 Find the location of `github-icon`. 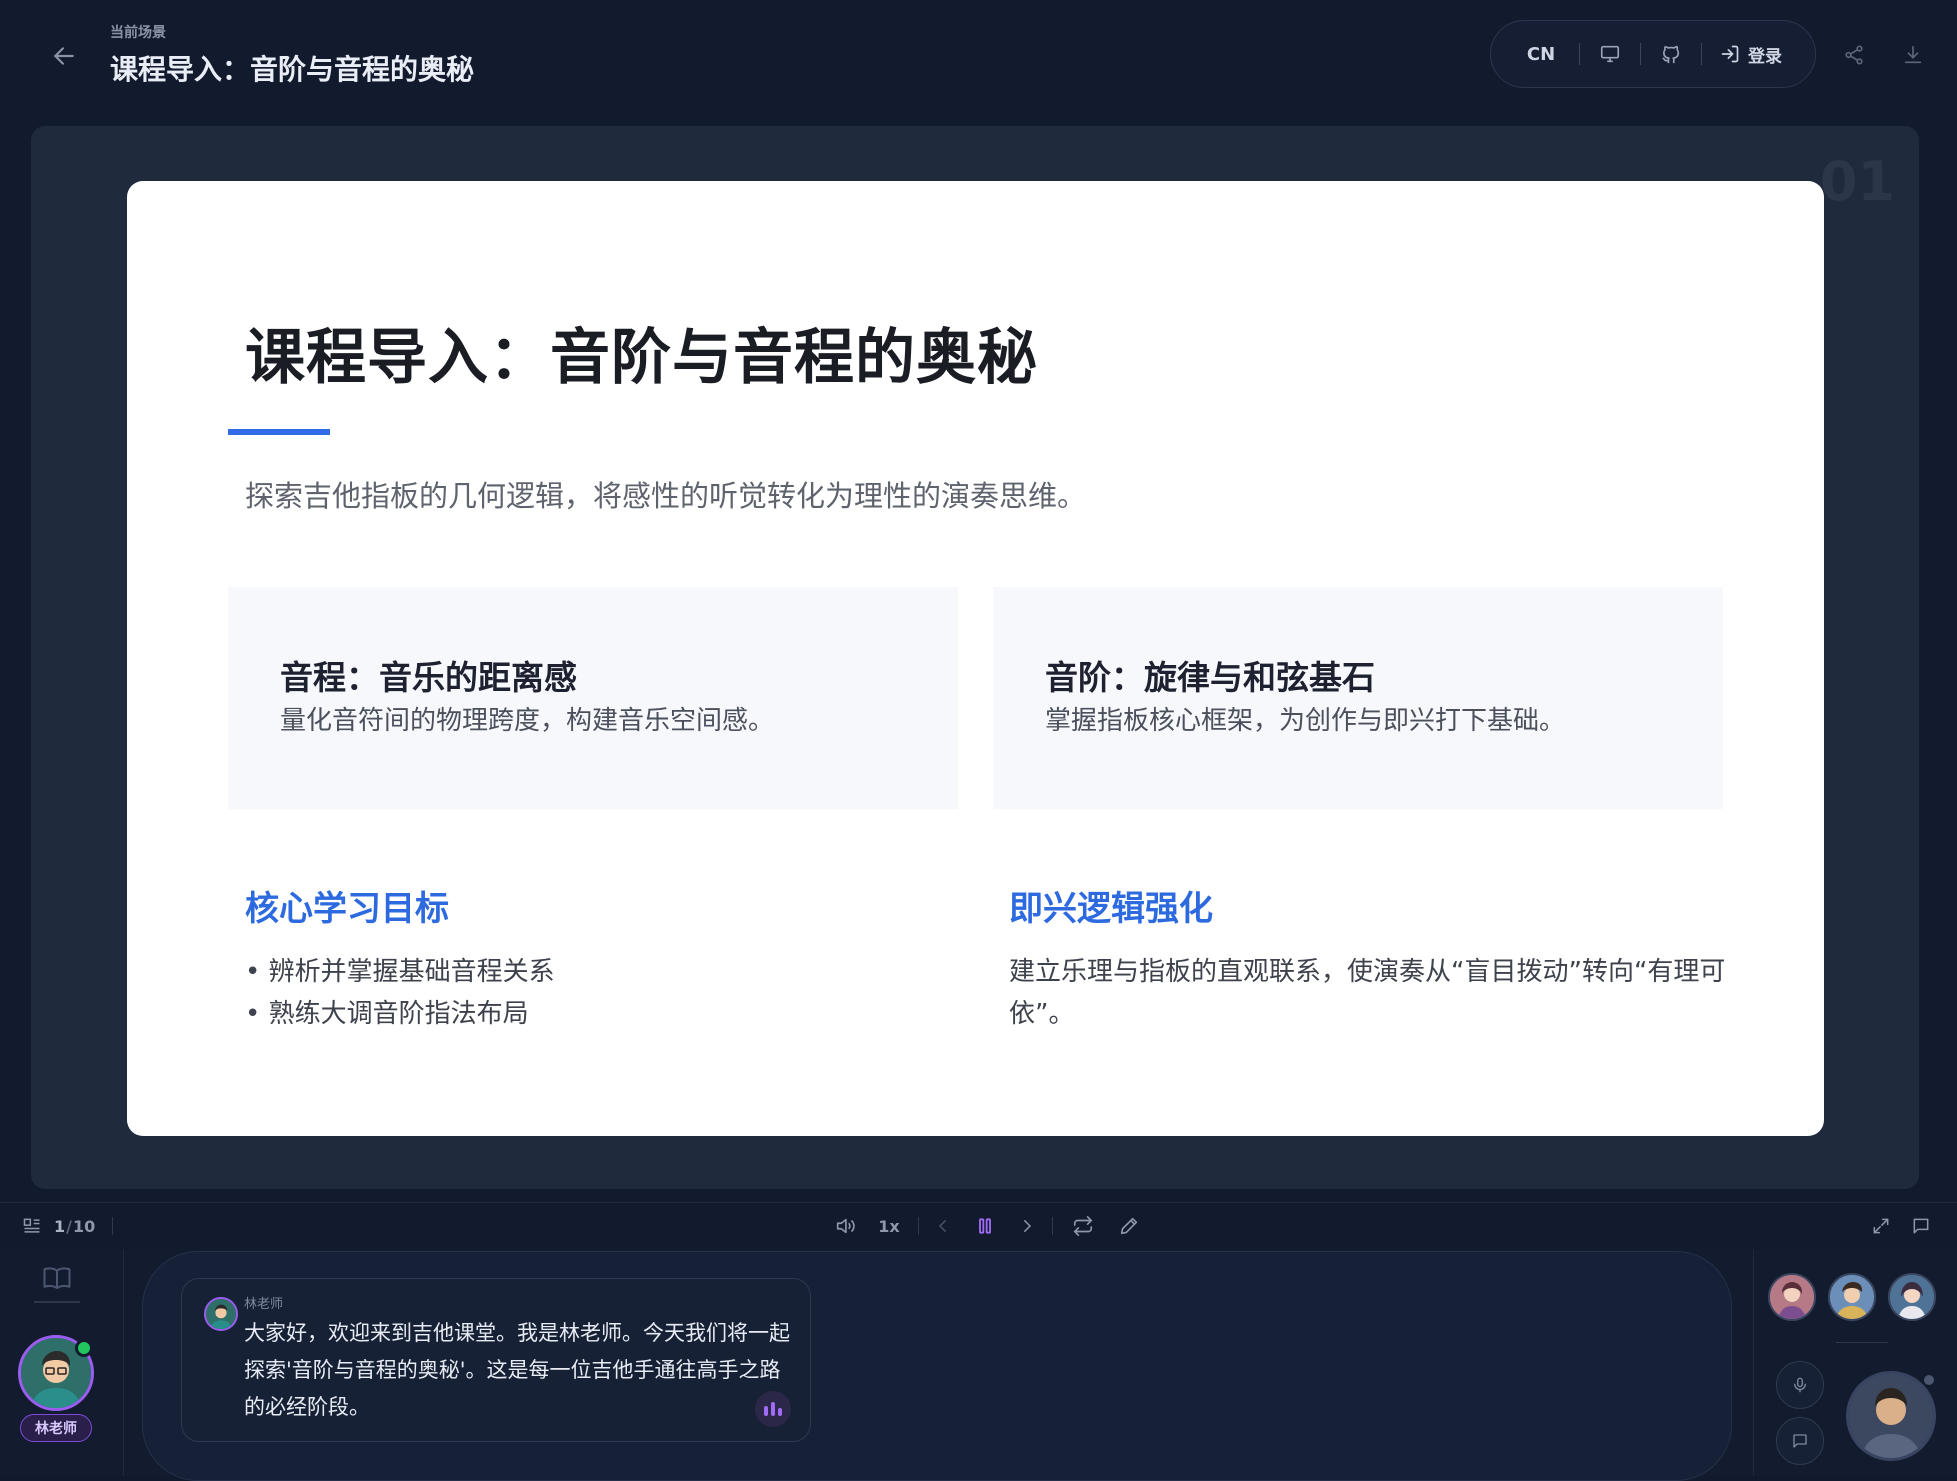

github-icon is located at coordinates (1671, 54).